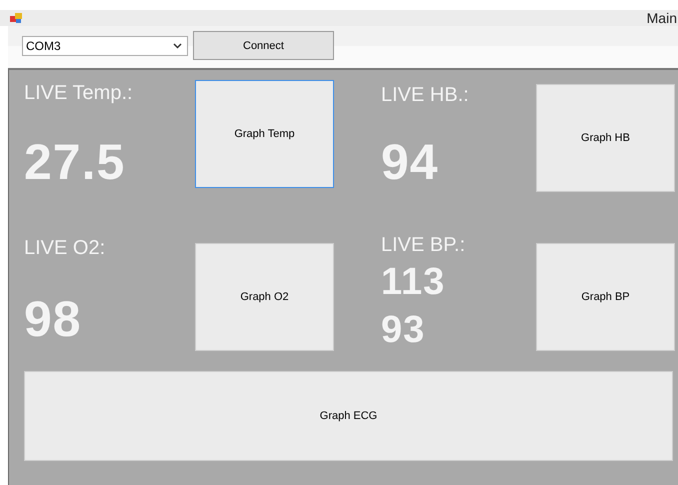 Image resolution: width=678 pixels, height=485 pixels. What do you see at coordinates (75, 162) in the screenshot?
I see `reading-value: 27.5` at bounding box center [75, 162].